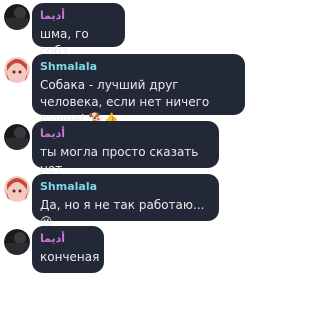  What do you see at coordinates (121, 160) in the screenshot?
I see `message-text: ты могла просто сказать нет` at bounding box center [121, 160].